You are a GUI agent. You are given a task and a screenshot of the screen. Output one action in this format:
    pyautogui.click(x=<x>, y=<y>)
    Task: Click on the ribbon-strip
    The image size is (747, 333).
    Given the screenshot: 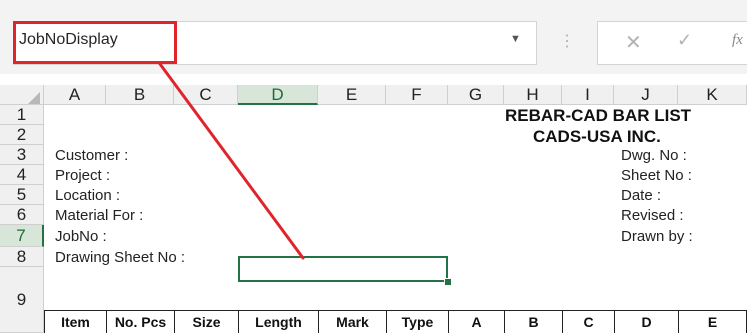 What is the action you would take?
    pyautogui.click(x=373, y=6)
    